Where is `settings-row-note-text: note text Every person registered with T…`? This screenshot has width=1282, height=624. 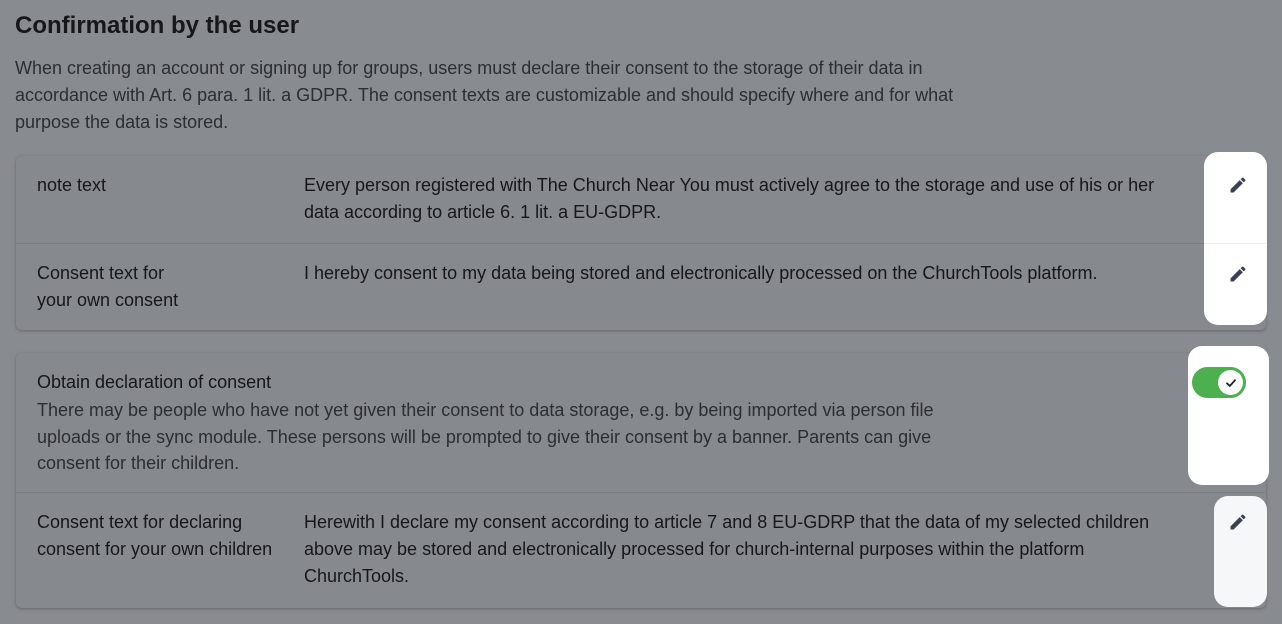
settings-row-note-text: note text Every person registered with T… is located at coordinates (641, 199).